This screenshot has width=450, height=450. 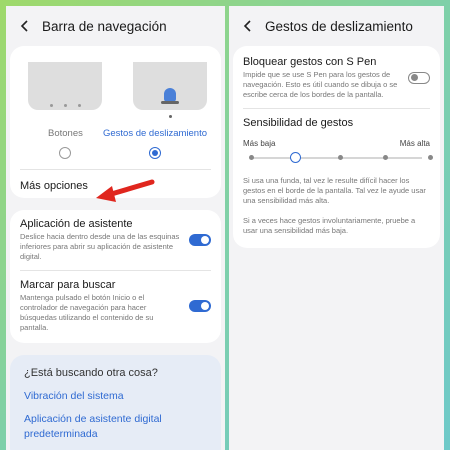 I want to click on top-bar: Barra de navegación, so click(x=115, y=26).